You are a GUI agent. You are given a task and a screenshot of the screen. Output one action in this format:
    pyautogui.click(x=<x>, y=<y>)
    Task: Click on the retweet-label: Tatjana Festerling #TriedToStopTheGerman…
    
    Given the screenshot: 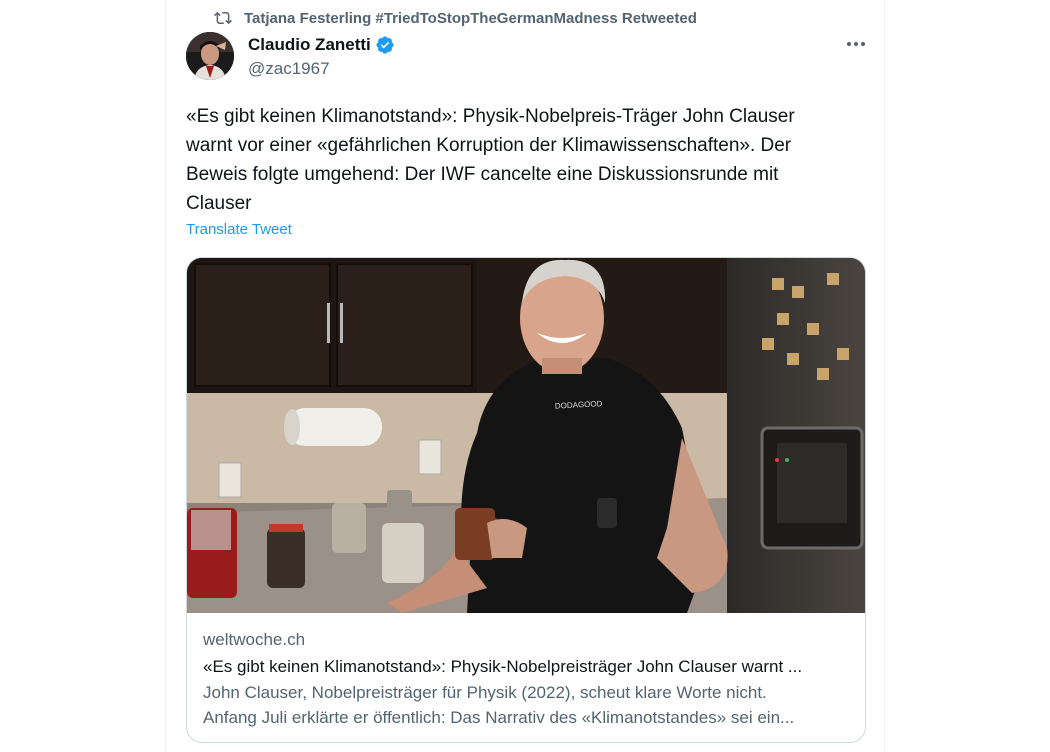 What is the action you would take?
    pyautogui.click(x=470, y=18)
    